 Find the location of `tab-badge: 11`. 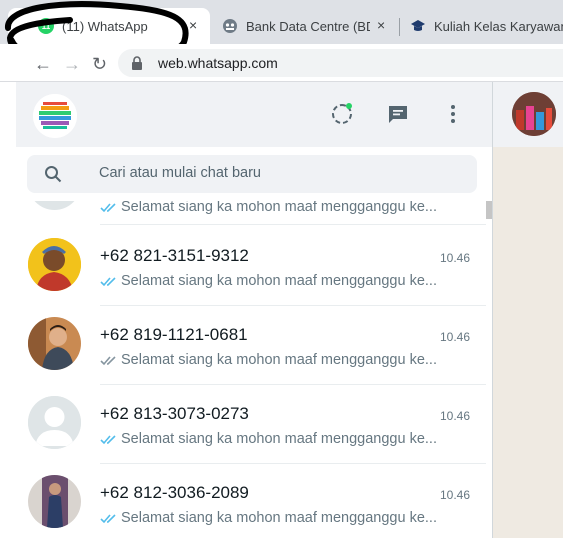

tab-badge: 11 is located at coordinates (46, 26).